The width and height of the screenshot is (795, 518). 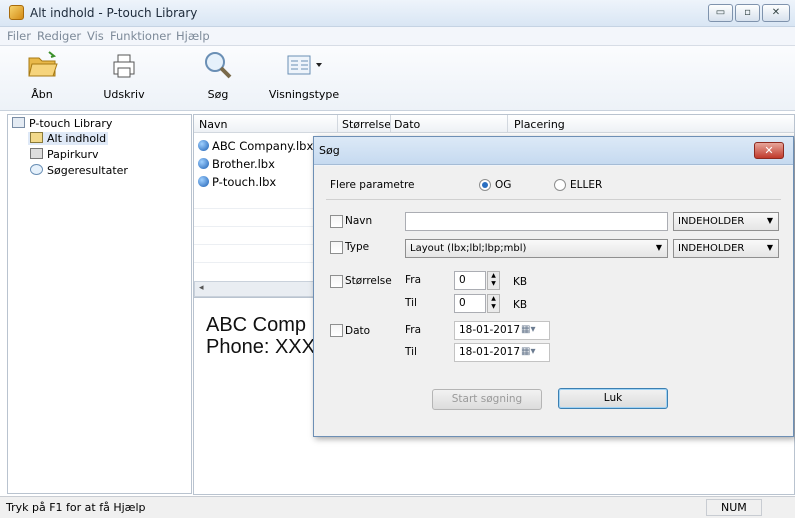 What do you see at coordinates (407, 124) in the screenshot?
I see `column-date: Dato` at bounding box center [407, 124].